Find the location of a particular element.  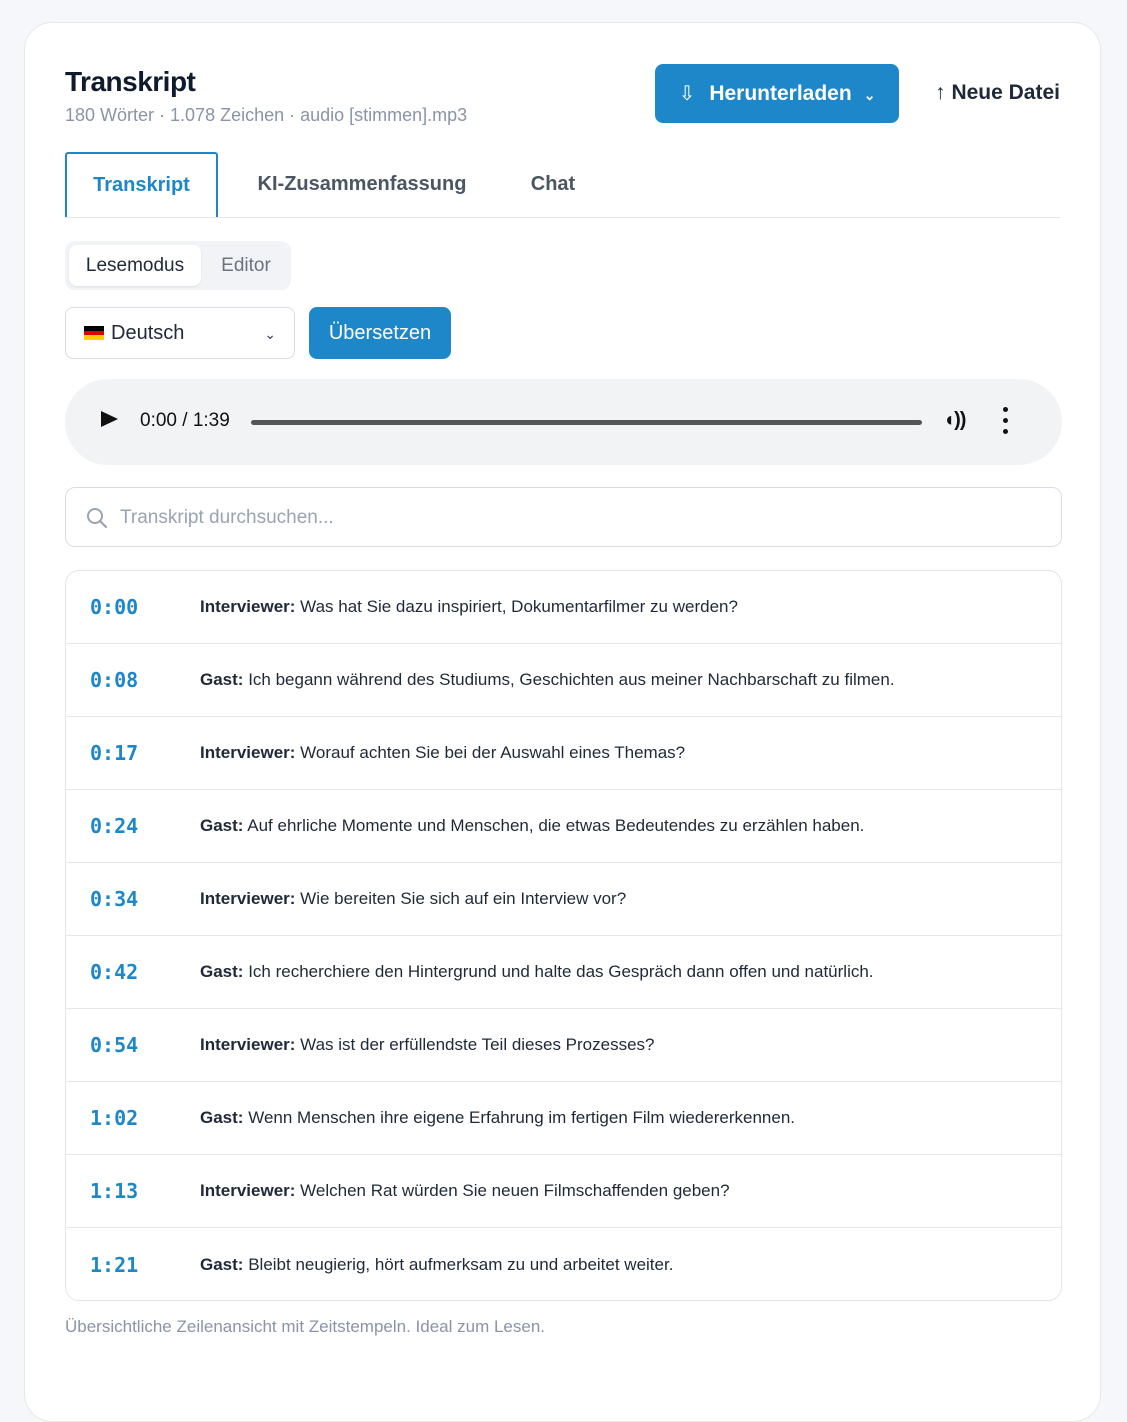

tab-transkript: Transkript is located at coordinates (141, 184).